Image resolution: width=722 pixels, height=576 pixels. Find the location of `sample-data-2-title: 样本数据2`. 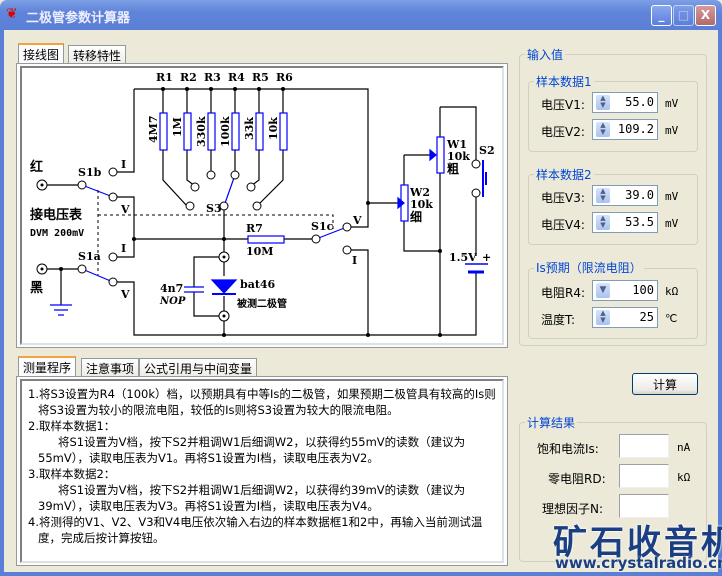

sample-data-2-title: 样本数据2 is located at coordinates (564, 174).